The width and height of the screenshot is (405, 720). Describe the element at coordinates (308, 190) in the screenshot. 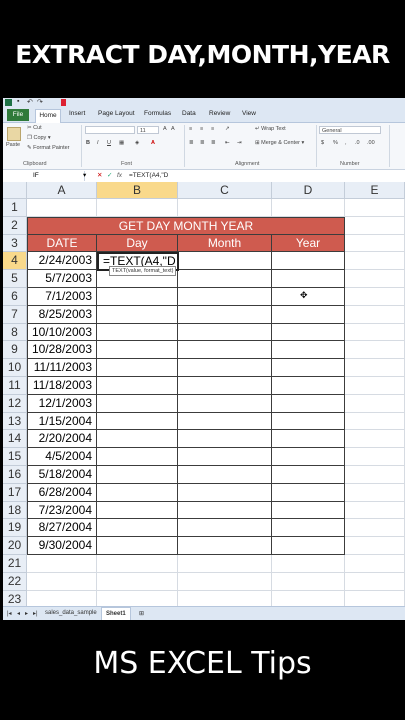

I see `column-header-d: D` at that location.